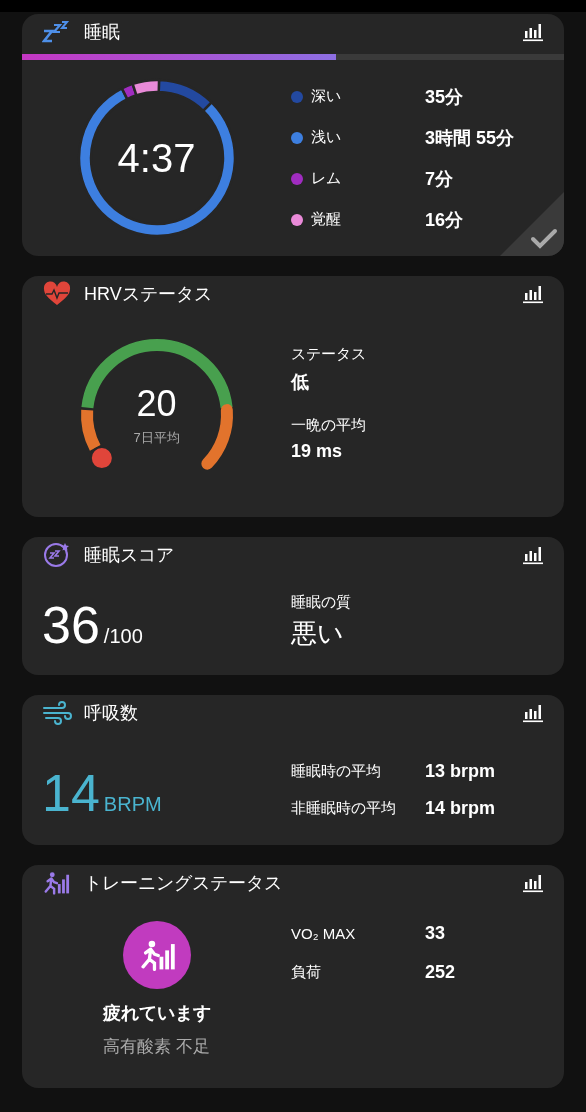 This screenshot has height=1112, width=586. Describe the element at coordinates (344, 808) in the screenshot. I see `stat-label: 非睡眠時の平均` at that location.